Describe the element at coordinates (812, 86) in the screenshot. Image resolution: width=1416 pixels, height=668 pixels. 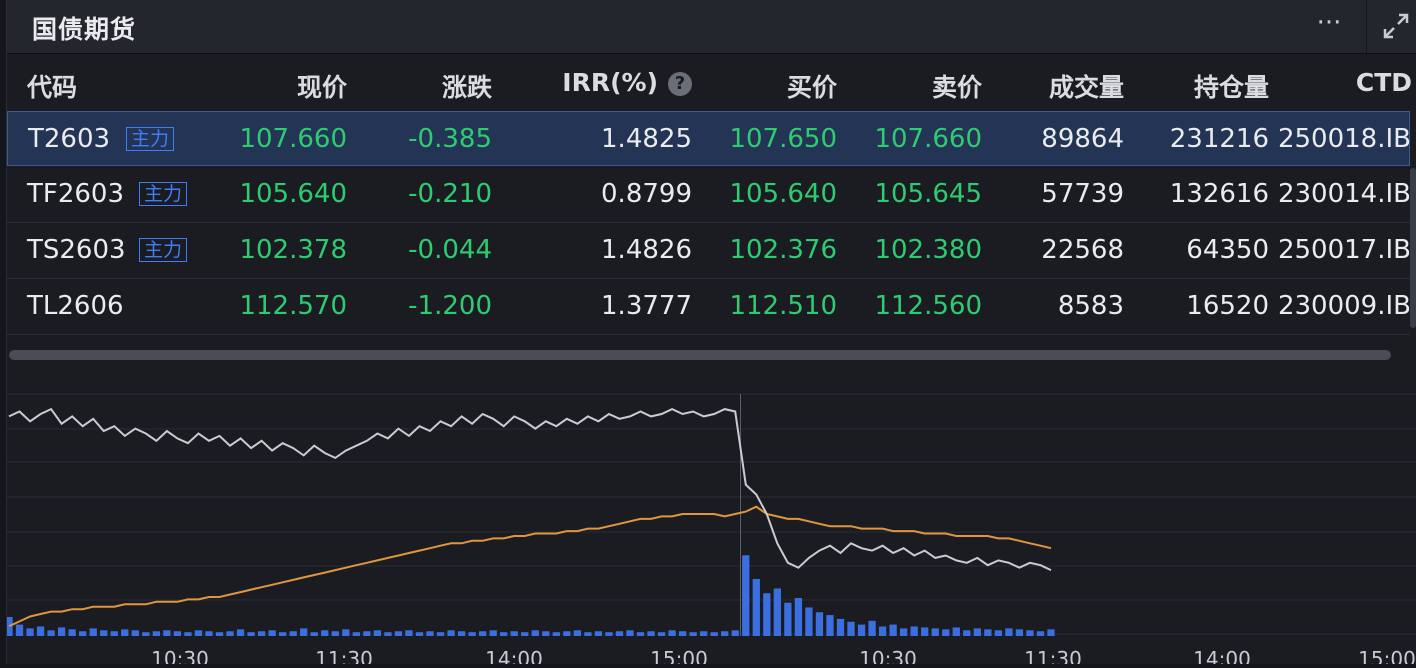
I see `col-bid: 买价` at that location.